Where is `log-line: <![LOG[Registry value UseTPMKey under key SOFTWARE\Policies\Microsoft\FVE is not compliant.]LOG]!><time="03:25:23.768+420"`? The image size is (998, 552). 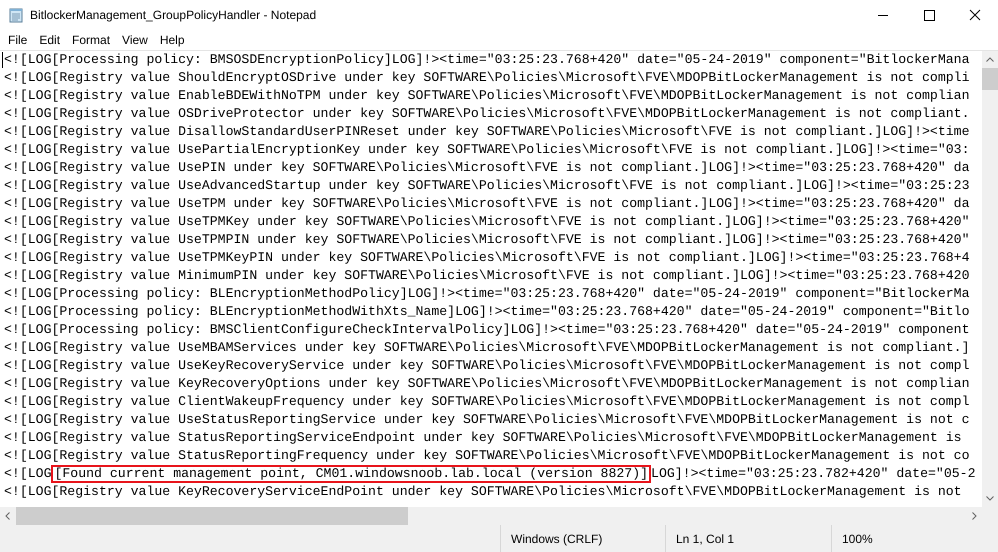
log-line: <![LOG[Registry value UseTPMKey under key SOFTWARE\Policies\Microsoft\FVE is not compliant.]LOG]!><time="03:25:23.768+420" is located at coordinates (487, 221).